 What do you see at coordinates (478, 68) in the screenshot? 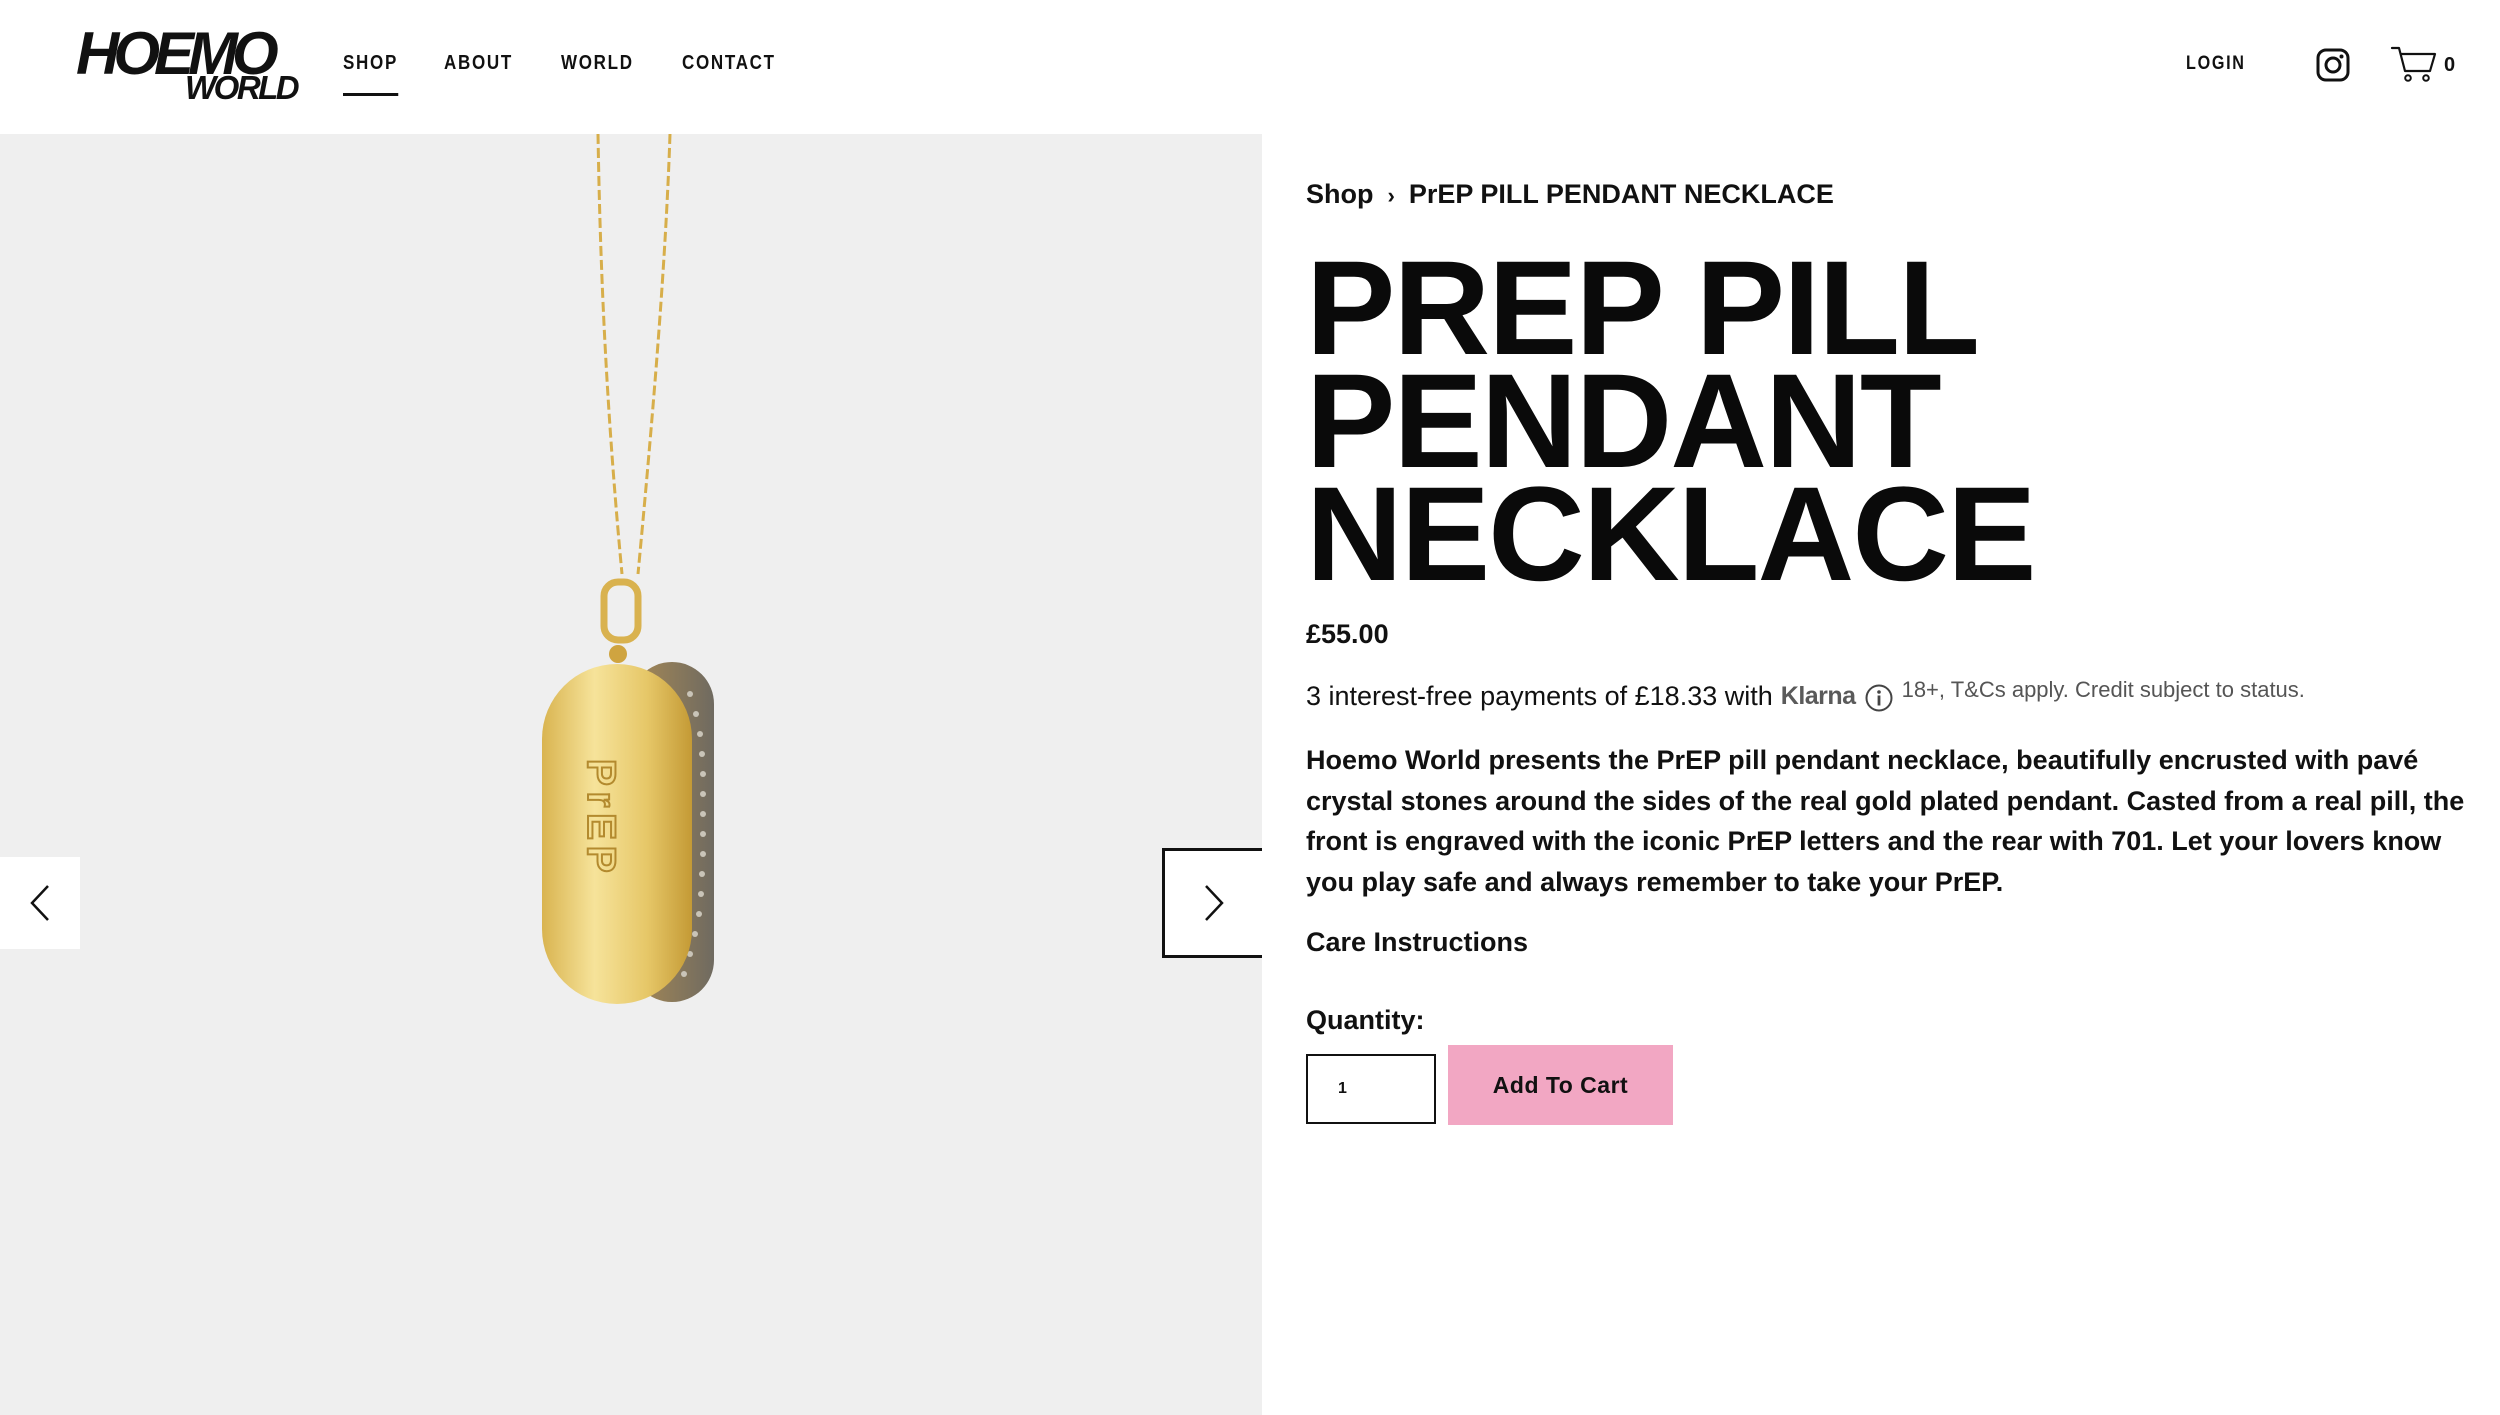
I see `nav-item-about: ABOUT` at bounding box center [478, 68].